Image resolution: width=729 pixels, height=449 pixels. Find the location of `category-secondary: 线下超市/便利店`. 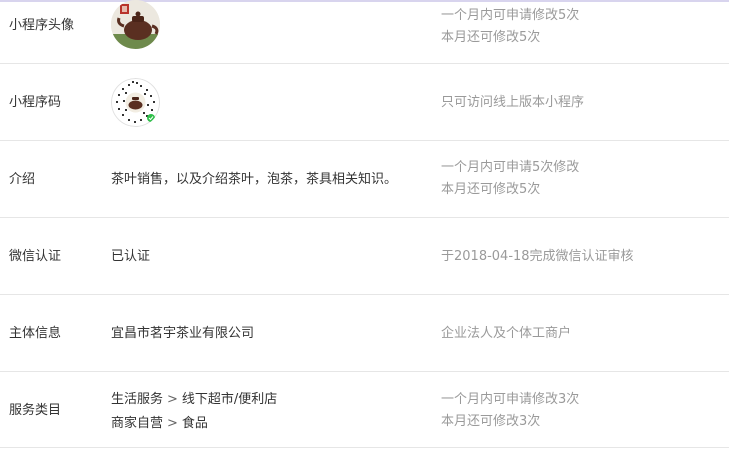

category-secondary: 线下超市/便利店 is located at coordinates (229, 399).